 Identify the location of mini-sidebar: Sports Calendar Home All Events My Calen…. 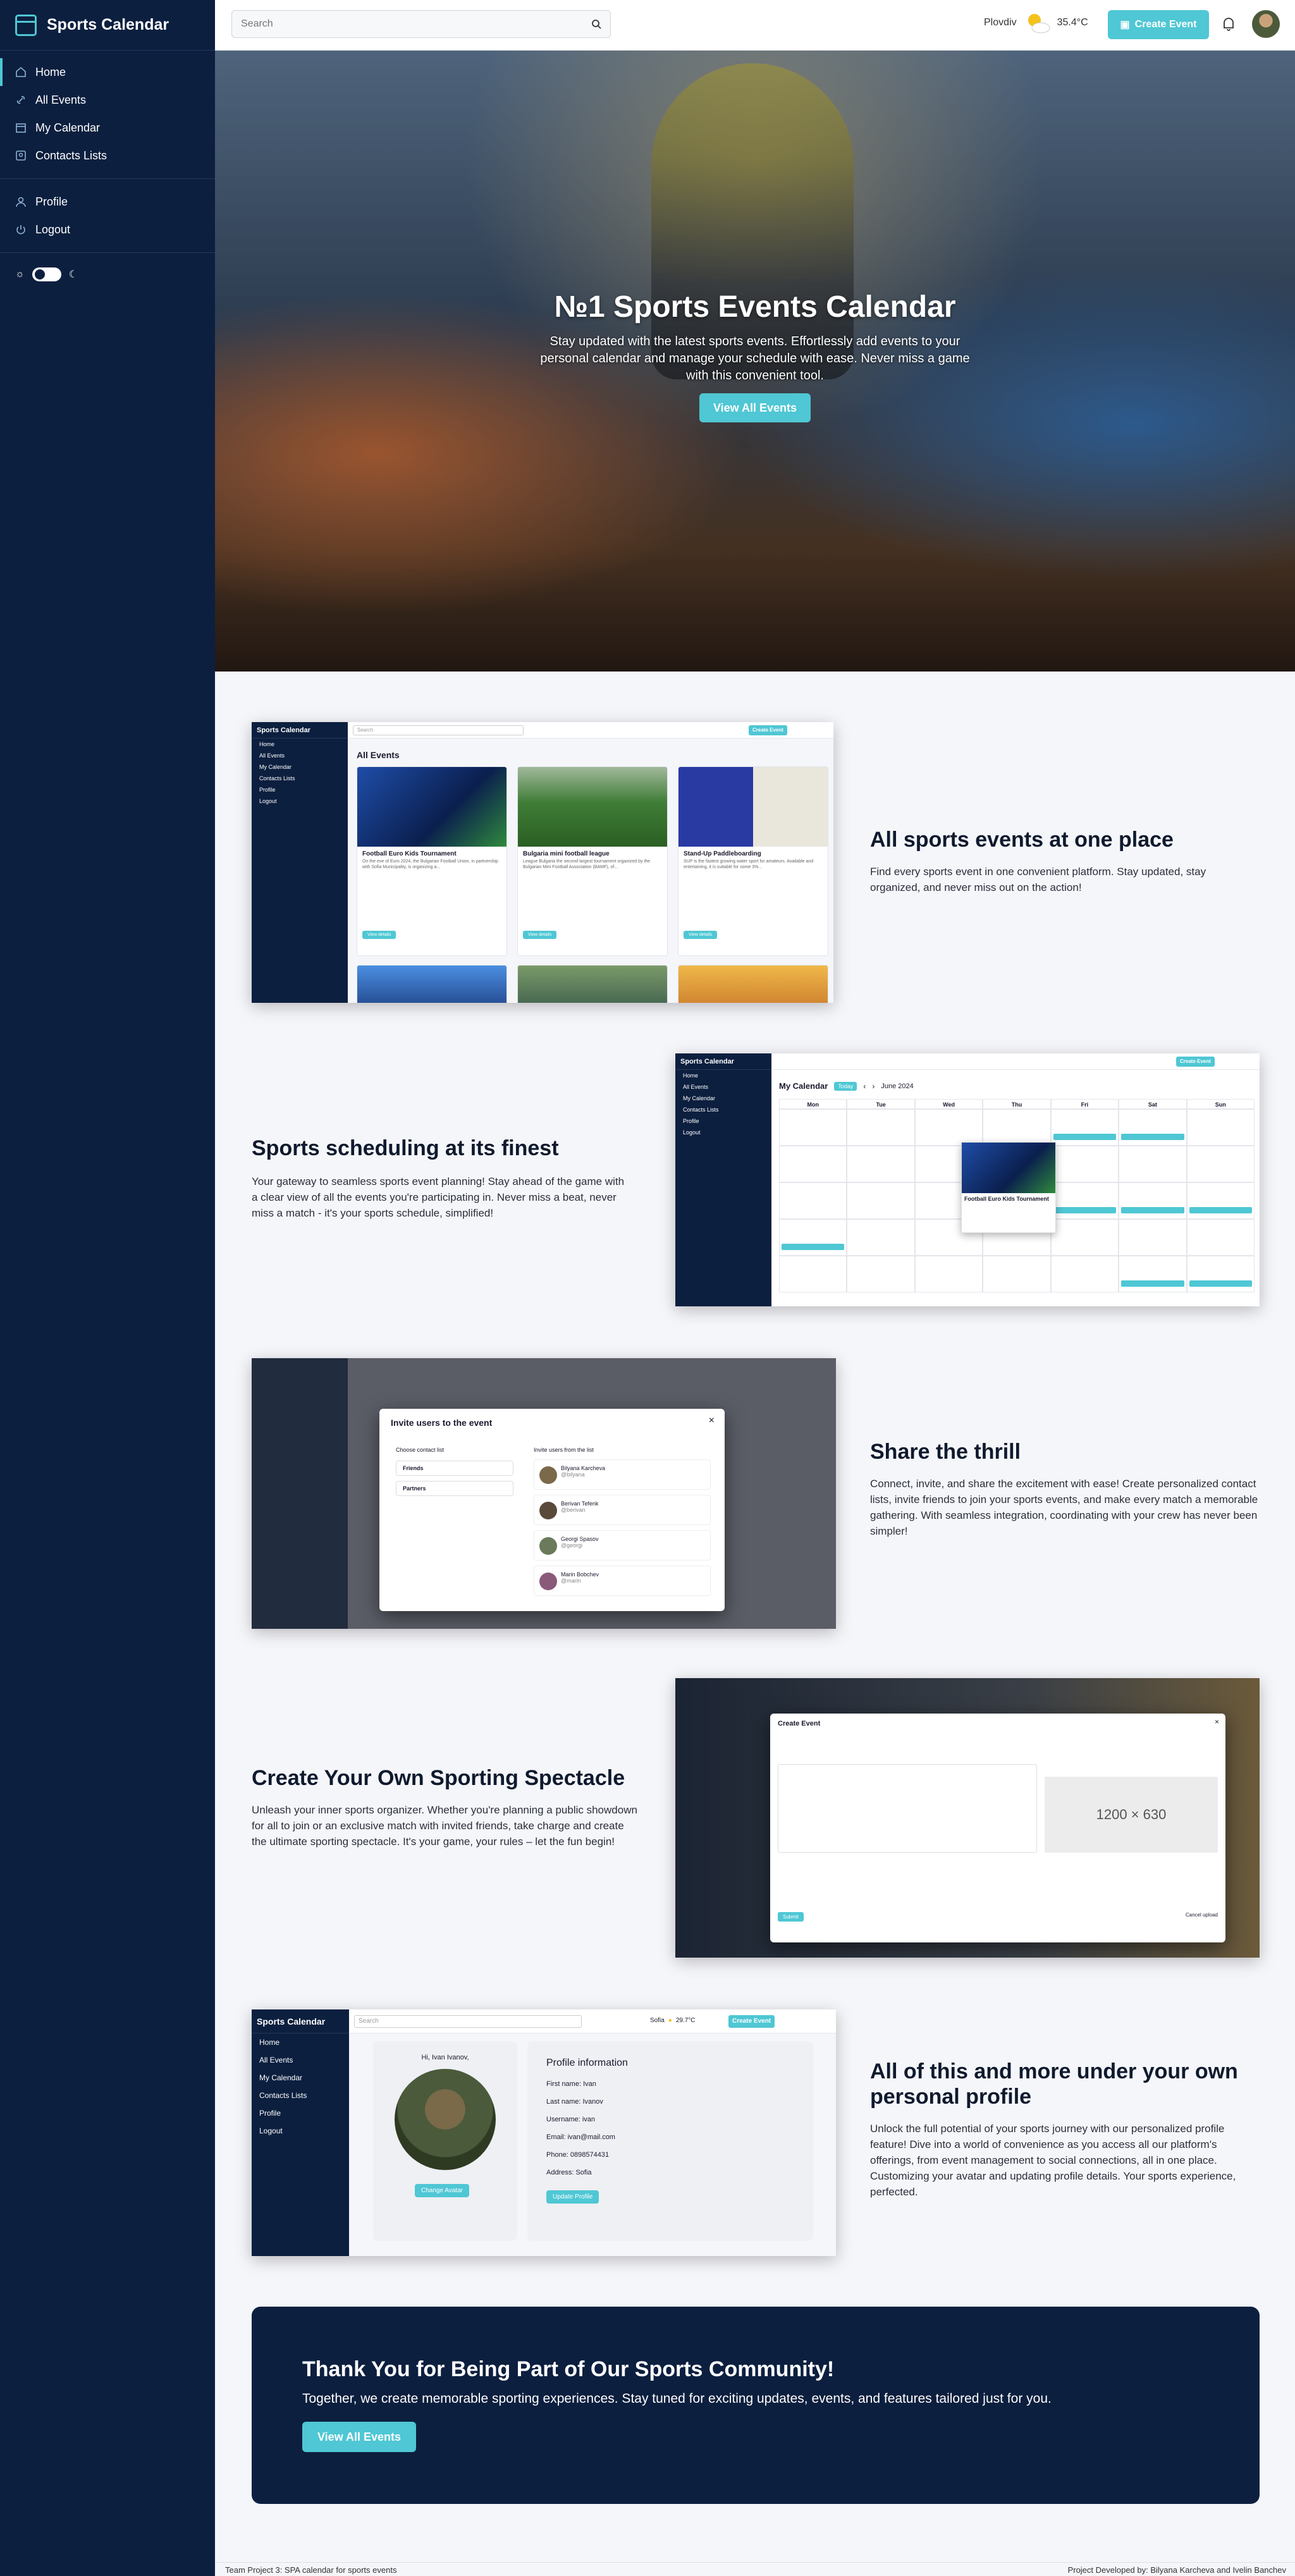
(300, 2132).